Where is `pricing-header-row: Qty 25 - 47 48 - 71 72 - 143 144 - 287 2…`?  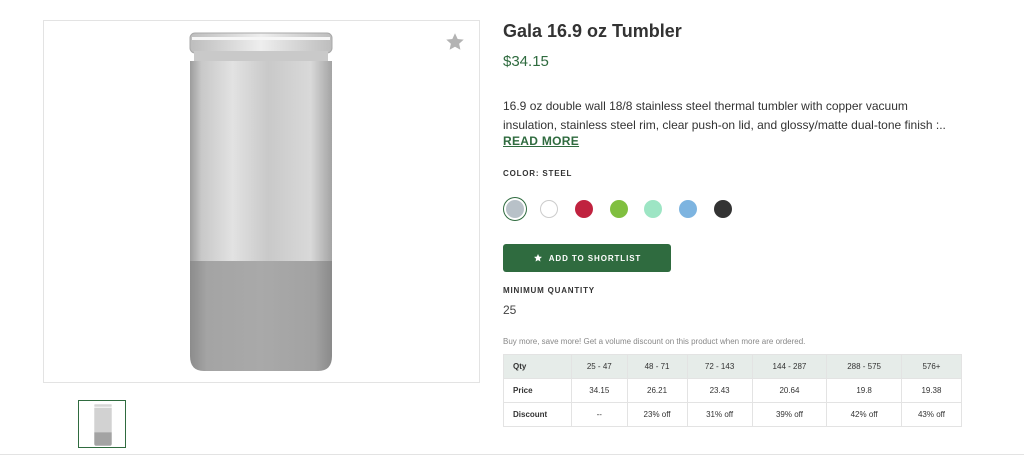
pricing-header-row: Qty 25 - 47 48 - 71 72 - 143 144 - 287 2… is located at coordinates (733, 366).